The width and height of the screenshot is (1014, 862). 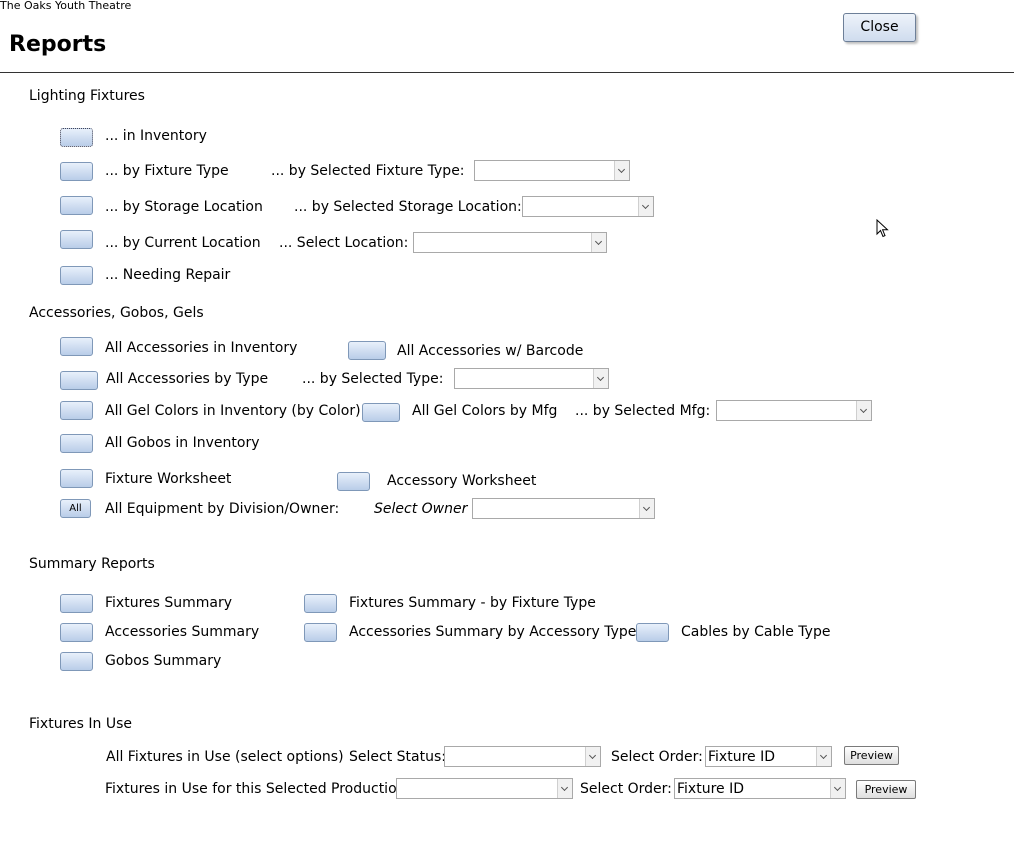 What do you see at coordinates (485, 411) in the screenshot?
I see `label-gel-colors-by-mfg: All Gel Colors by Mfg` at bounding box center [485, 411].